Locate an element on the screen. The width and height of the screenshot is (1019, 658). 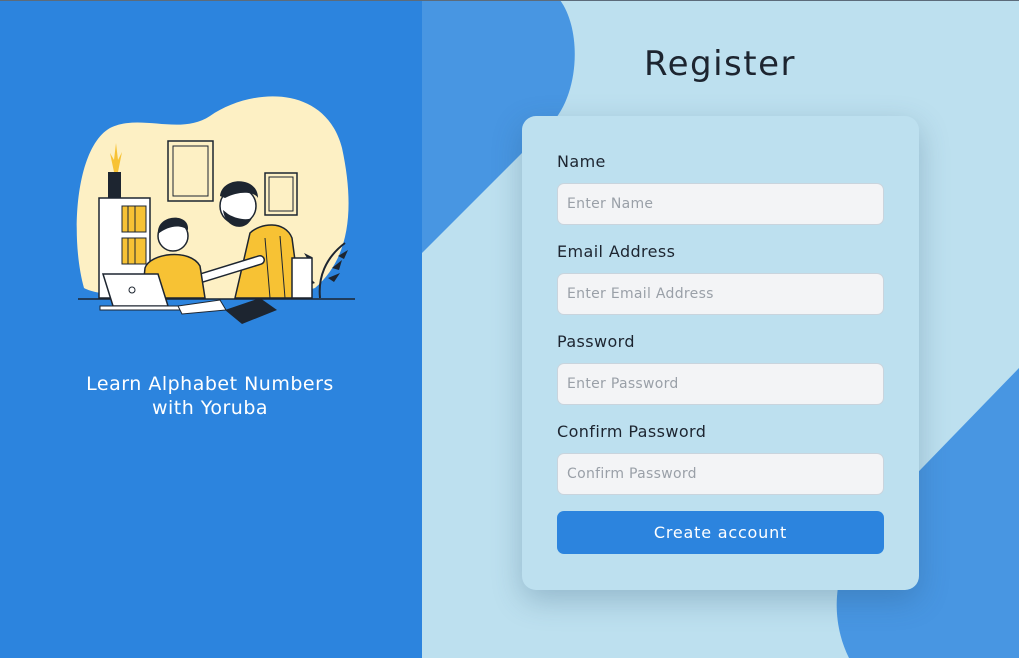
tagline-line-1: Learn Alphabet Numbers is located at coordinates (210, 384).